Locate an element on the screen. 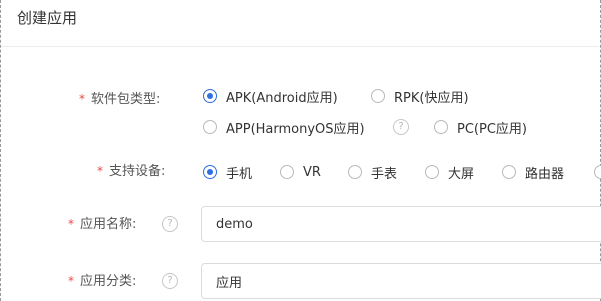 The width and height of the screenshot is (601, 301). radio-device-screen-label: 大屏 is located at coordinates (461, 174).